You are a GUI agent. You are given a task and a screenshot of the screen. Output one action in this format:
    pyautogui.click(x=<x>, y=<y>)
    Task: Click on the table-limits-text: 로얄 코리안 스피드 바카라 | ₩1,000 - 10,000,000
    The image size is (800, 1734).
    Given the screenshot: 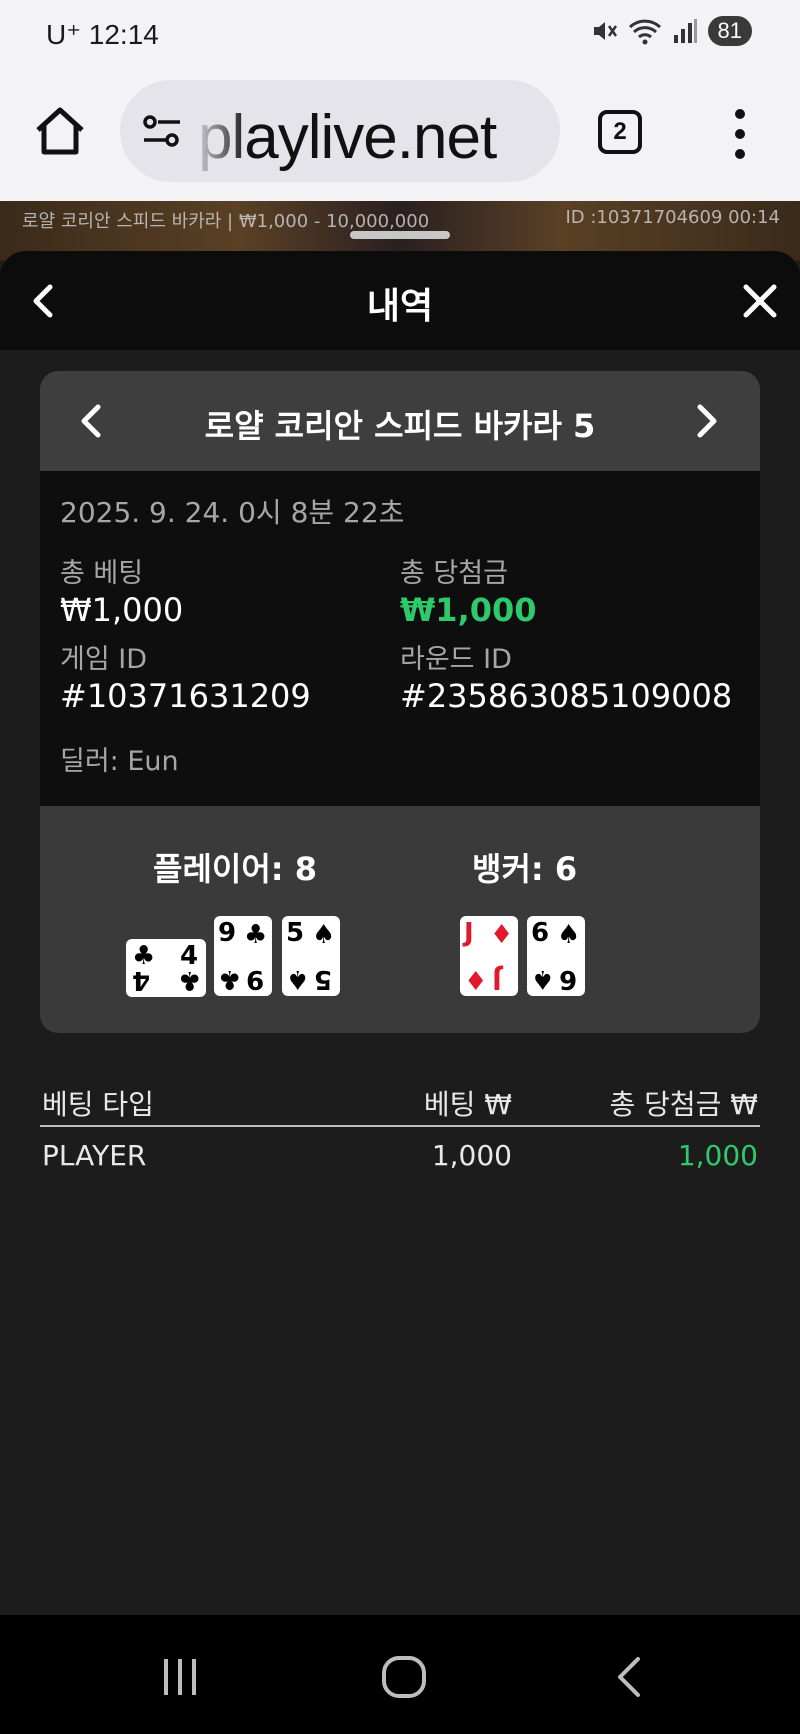 What is the action you would take?
    pyautogui.click(x=226, y=221)
    